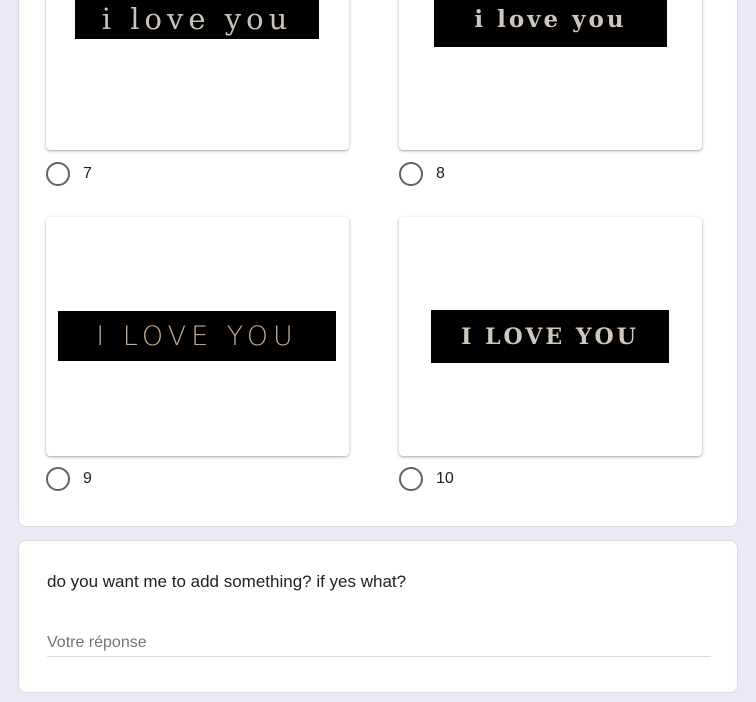  What do you see at coordinates (550, 75) in the screenshot?
I see `option-image-8: i love you` at bounding box center [550, 75].